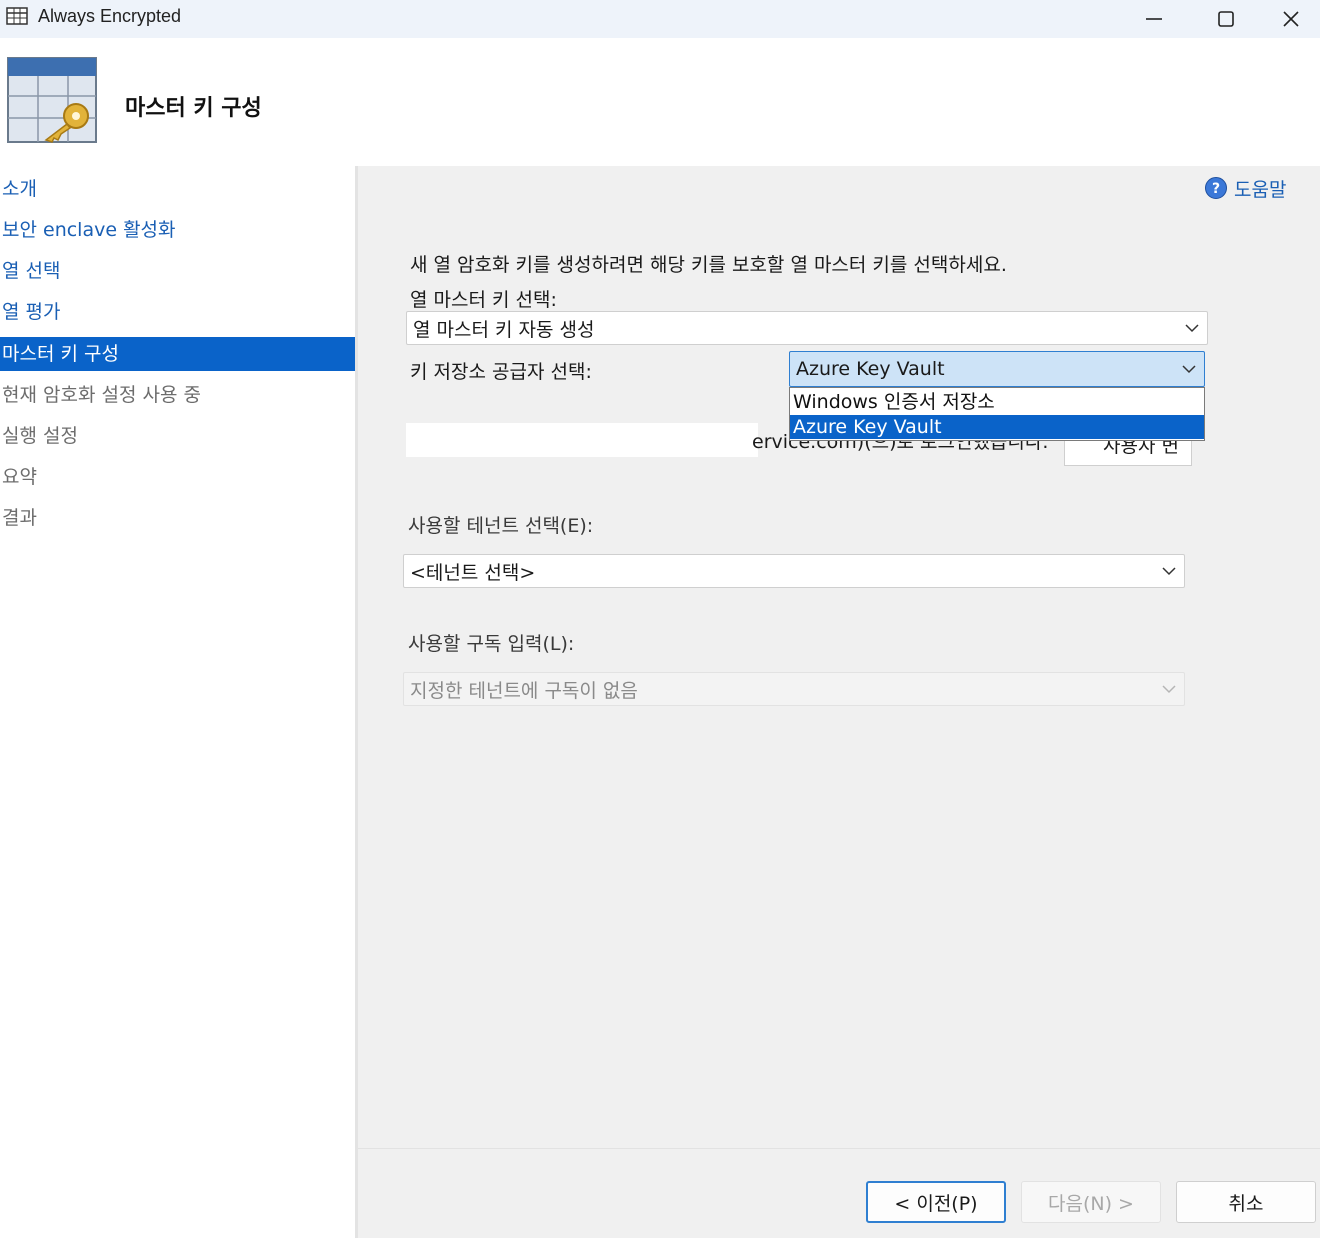  I want to click on tenant-select-value: <테넌트 선택>, so click(473, 572).